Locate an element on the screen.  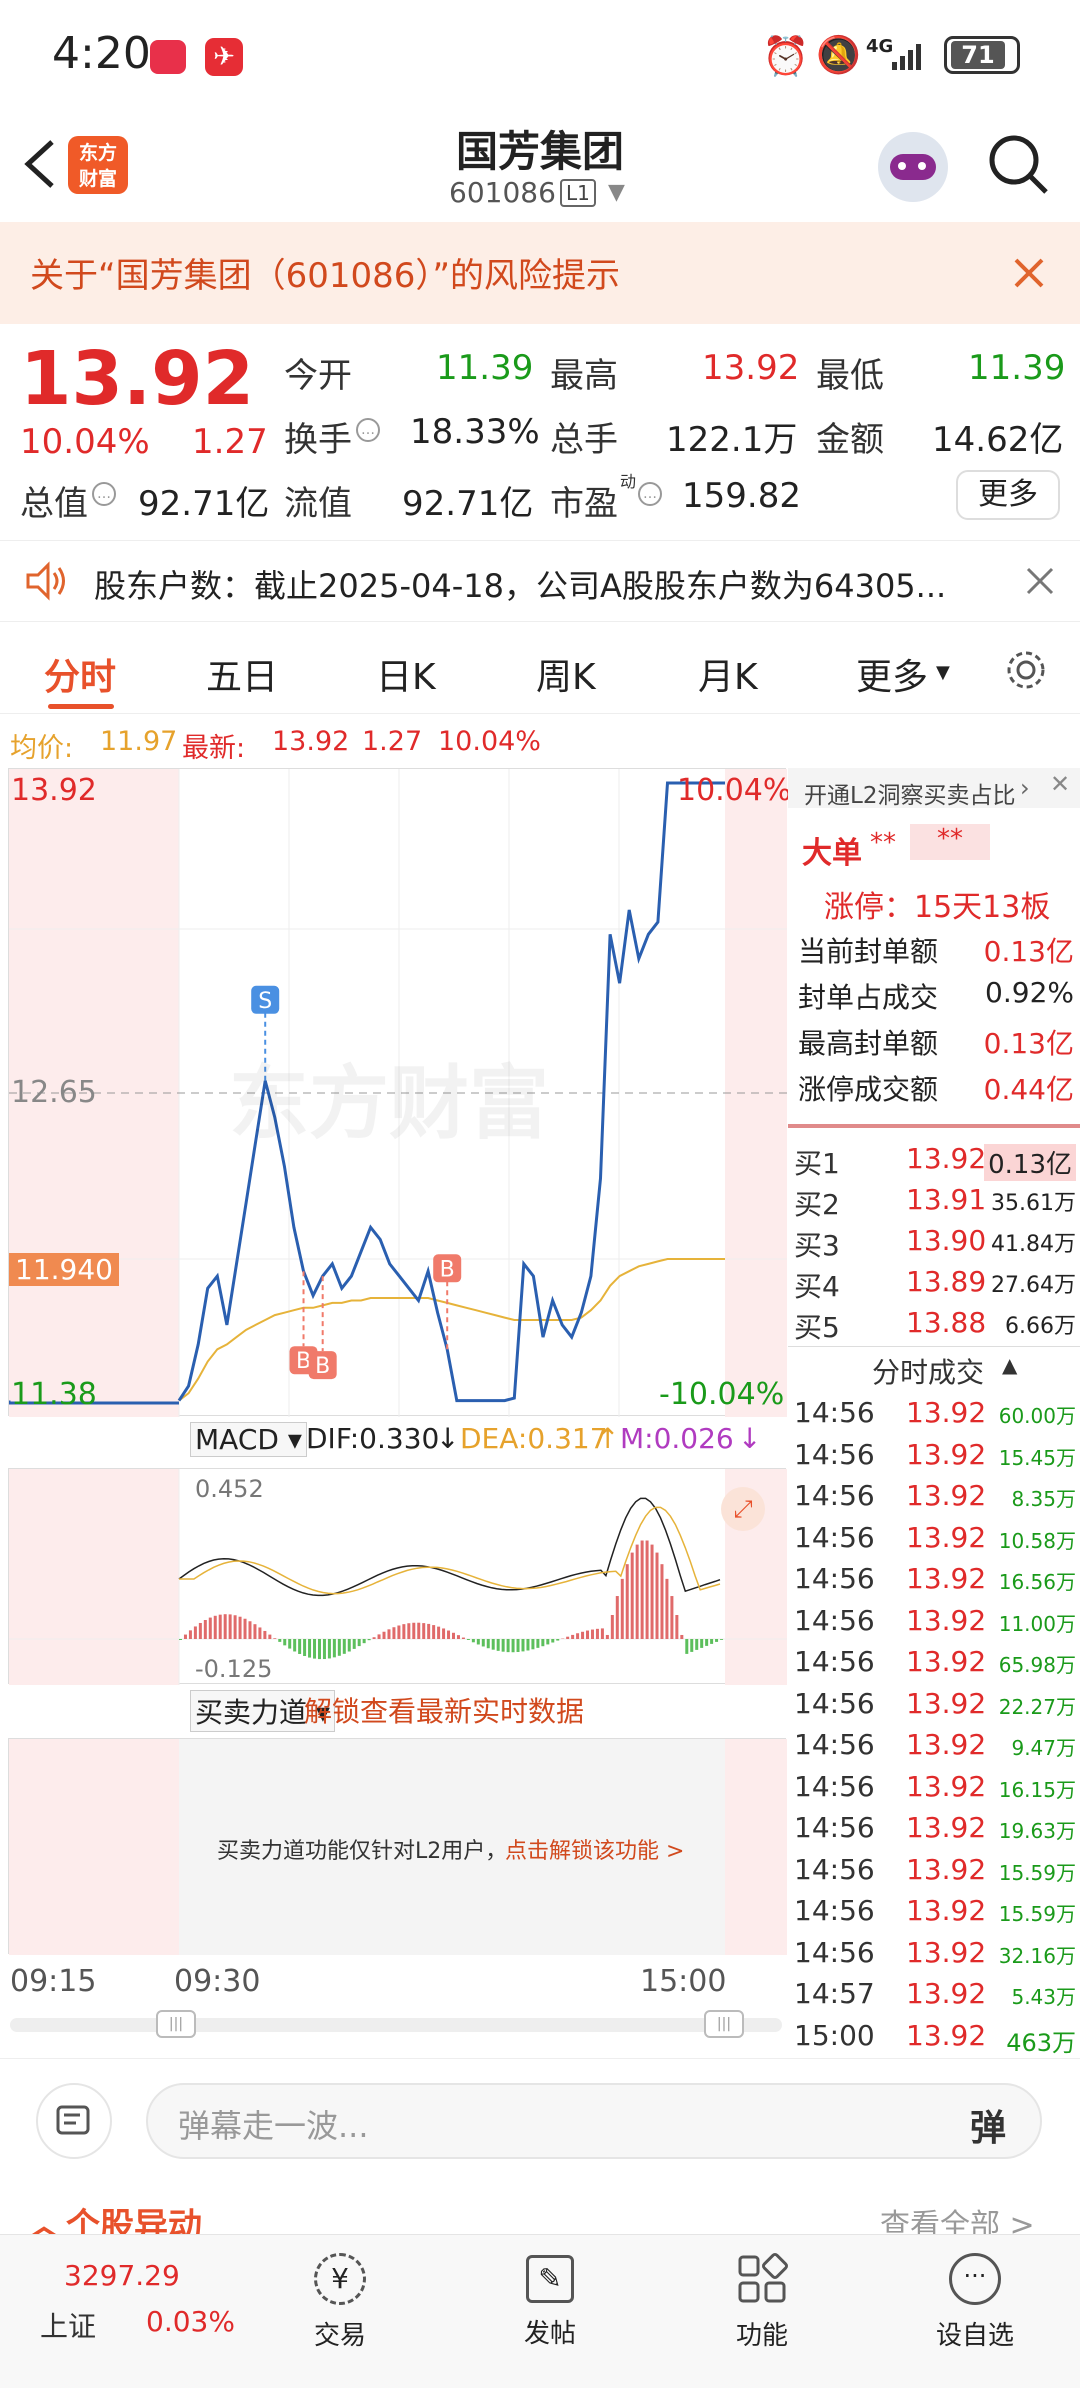
tick-row: 14:57 13.92 5.43万 is located at coordinates (934, 1993).